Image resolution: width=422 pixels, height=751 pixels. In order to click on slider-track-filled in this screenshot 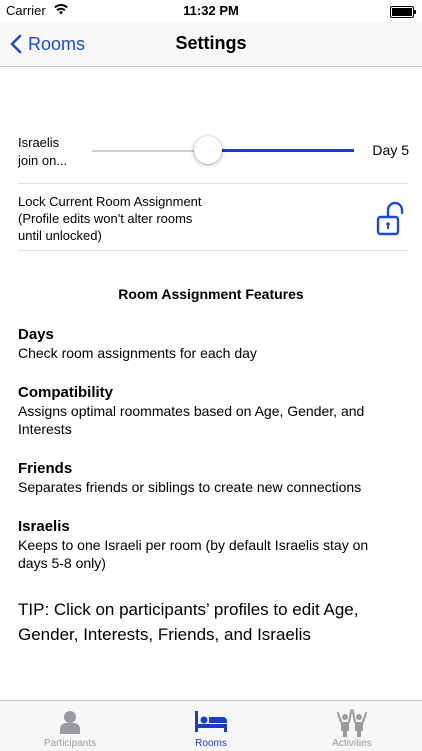, I will do `click(281, 150)`.